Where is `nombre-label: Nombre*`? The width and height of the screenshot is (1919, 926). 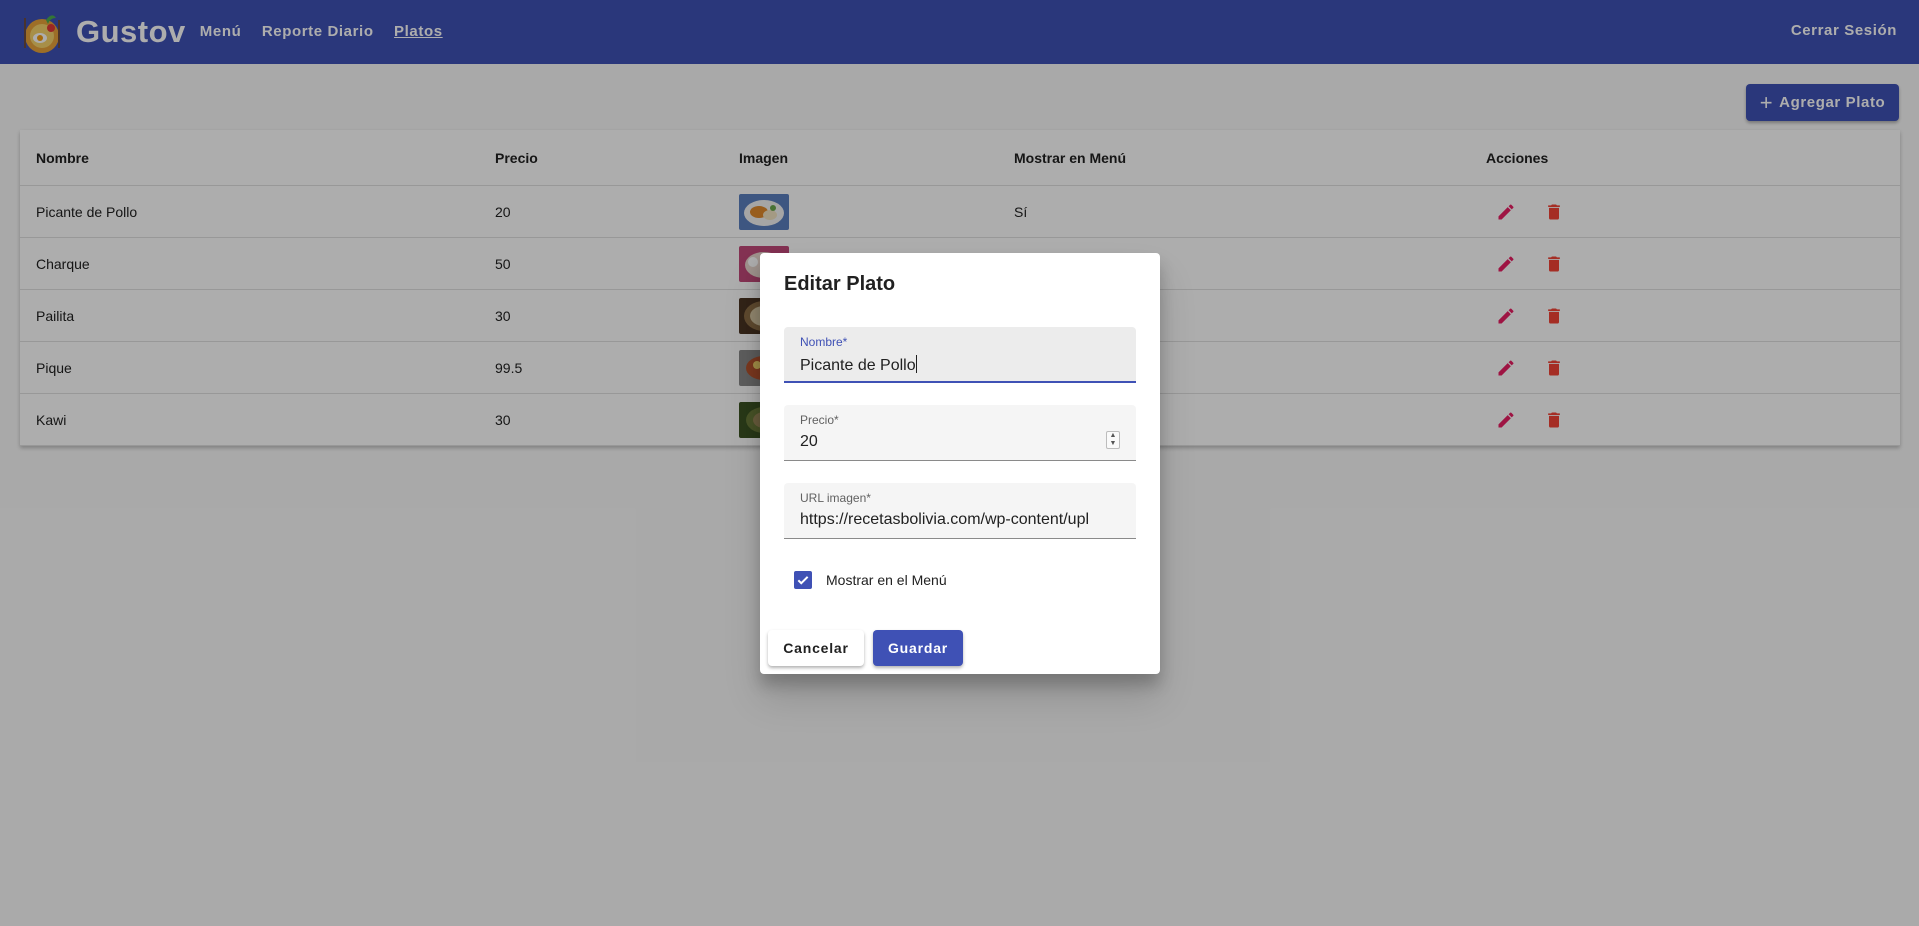 nombre-label: Nombre* is located at coordinates (824, 342).